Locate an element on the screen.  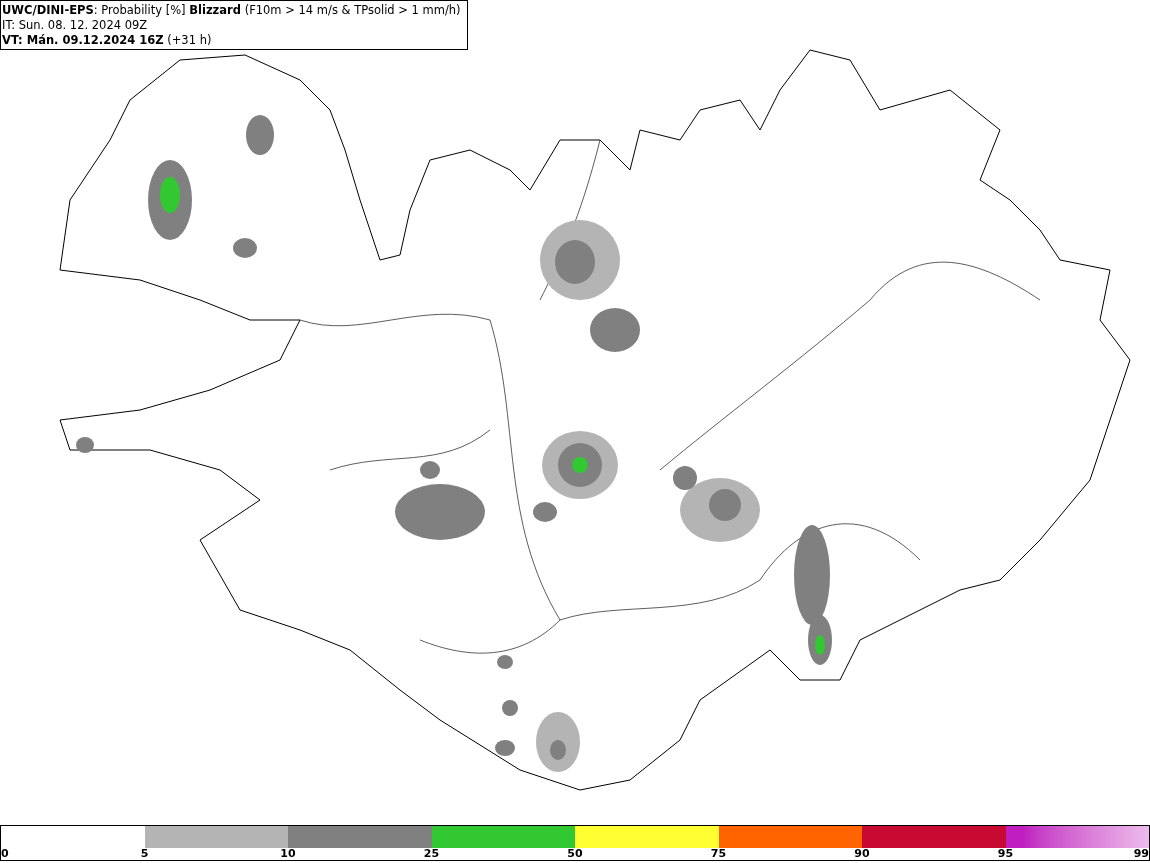
legend-tick-label: 99 is located at coordinates (1141, 854).